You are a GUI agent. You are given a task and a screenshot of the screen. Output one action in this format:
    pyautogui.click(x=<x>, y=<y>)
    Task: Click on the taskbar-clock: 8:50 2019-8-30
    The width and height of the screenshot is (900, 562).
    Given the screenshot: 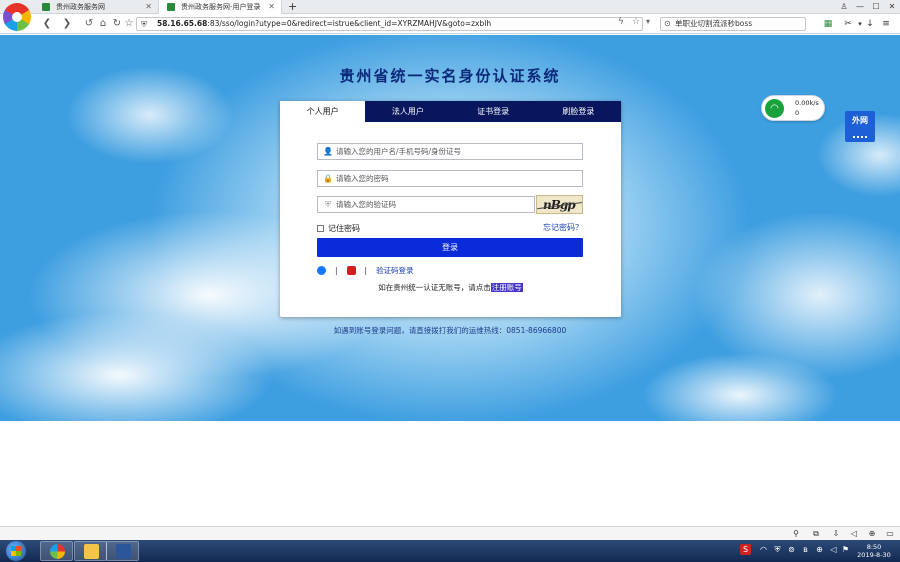 What is the action you would take?
    pyautogui.click(x=874, y=551)
    